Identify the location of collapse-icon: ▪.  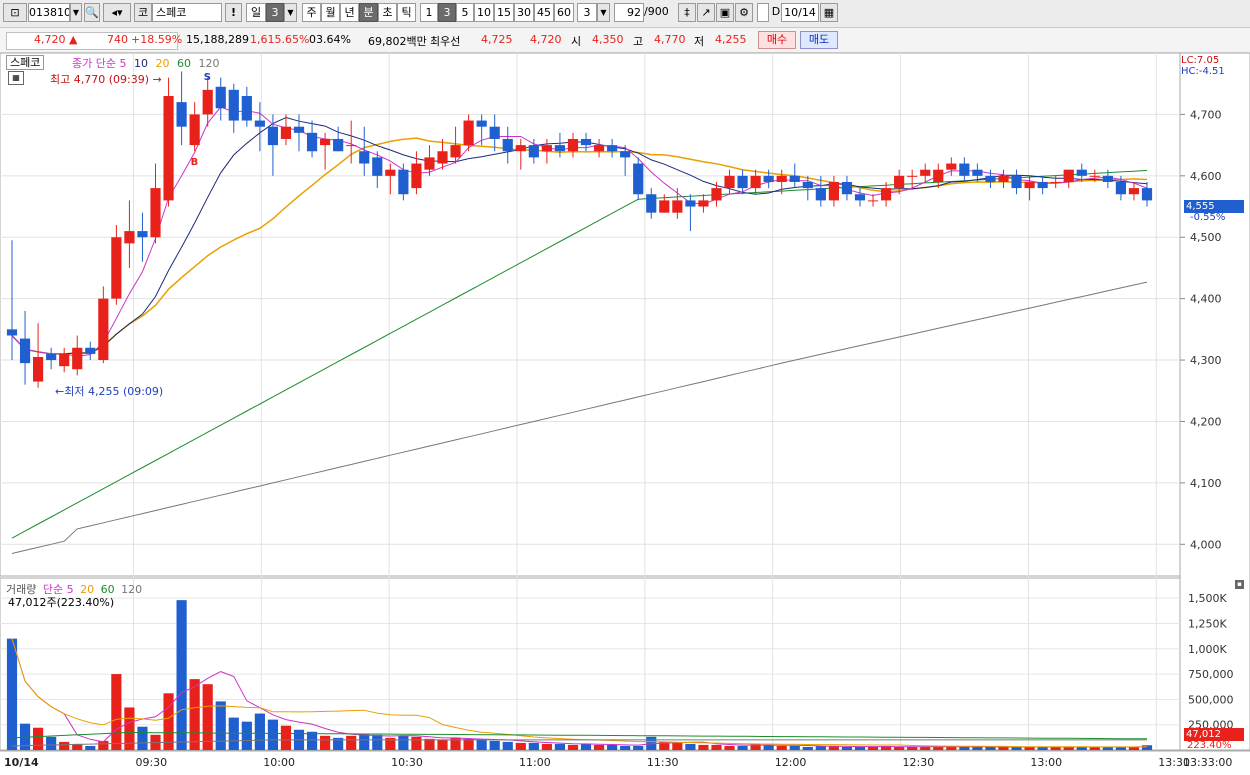
(1239, 584).